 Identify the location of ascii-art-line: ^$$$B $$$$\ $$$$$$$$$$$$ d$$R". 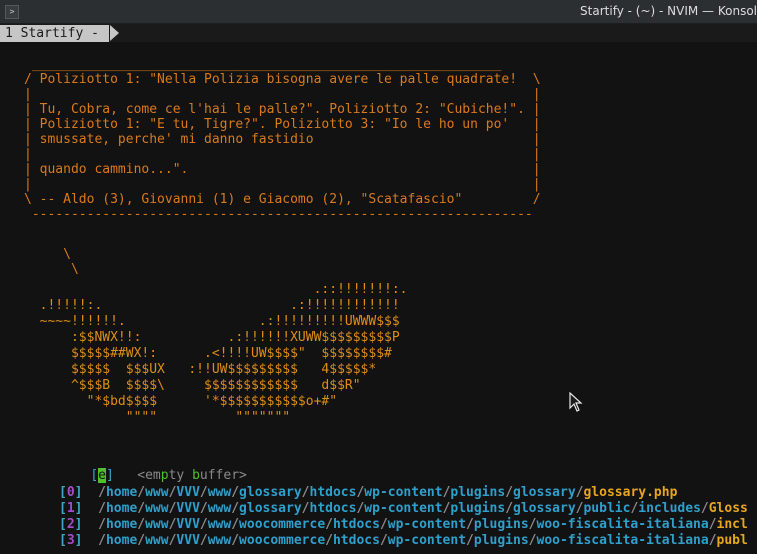
(192, 385).